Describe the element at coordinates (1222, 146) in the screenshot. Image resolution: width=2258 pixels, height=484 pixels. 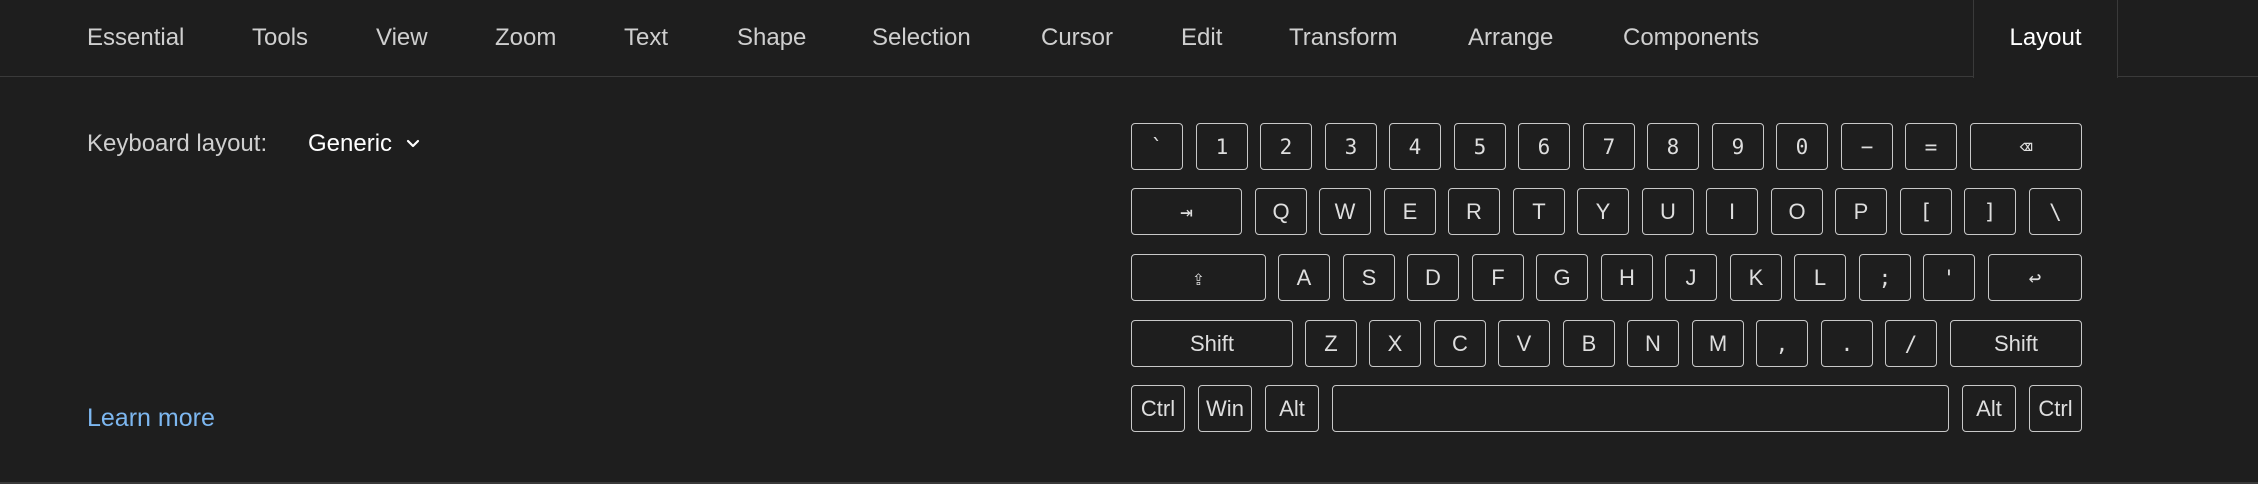
I see `key-1: 1` at that location.